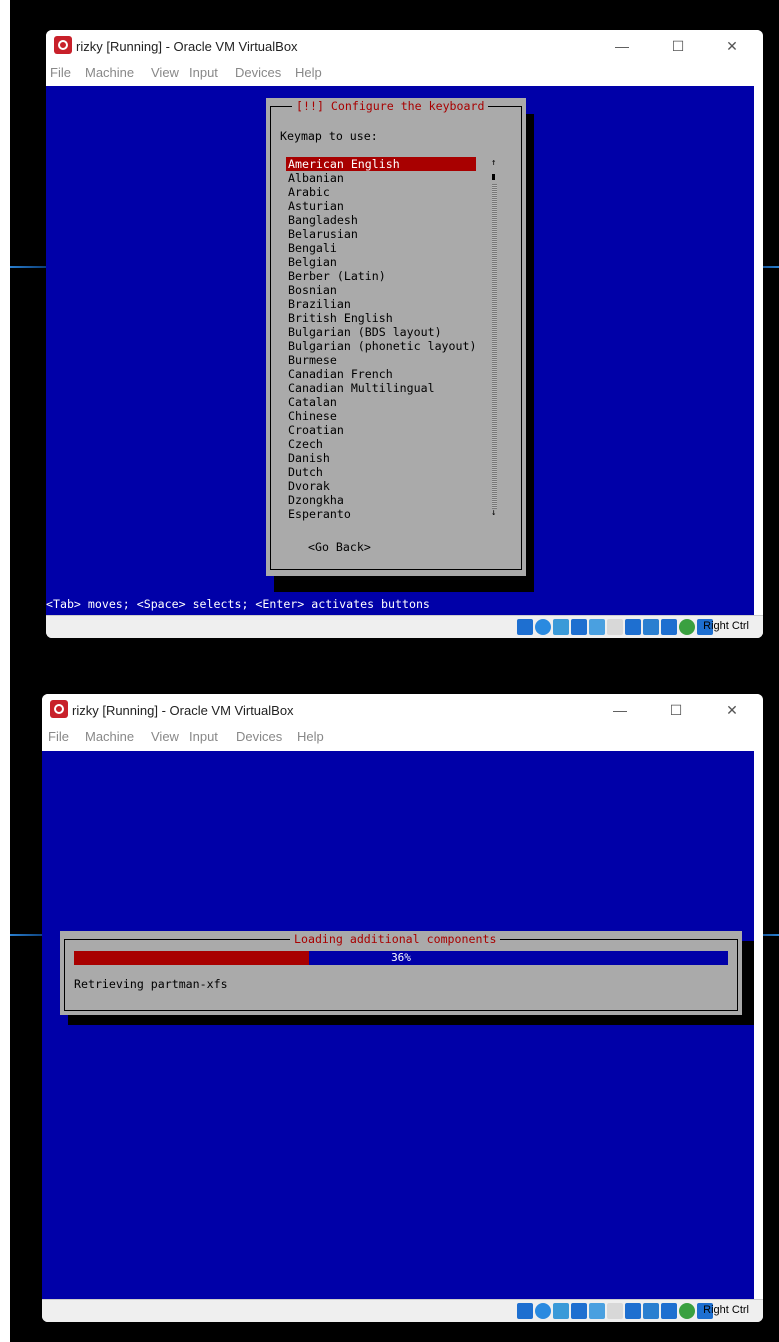  Describe the element at coordinates (381, 164) in the screenshot. I see `keymap-option-selected: American English` at that location.